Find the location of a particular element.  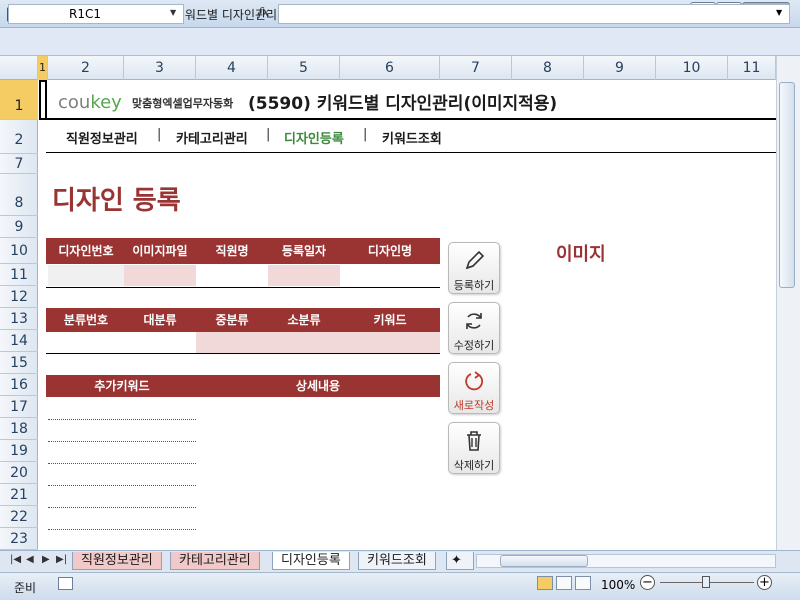

normal-view-button is located at coordinates (545, 583).